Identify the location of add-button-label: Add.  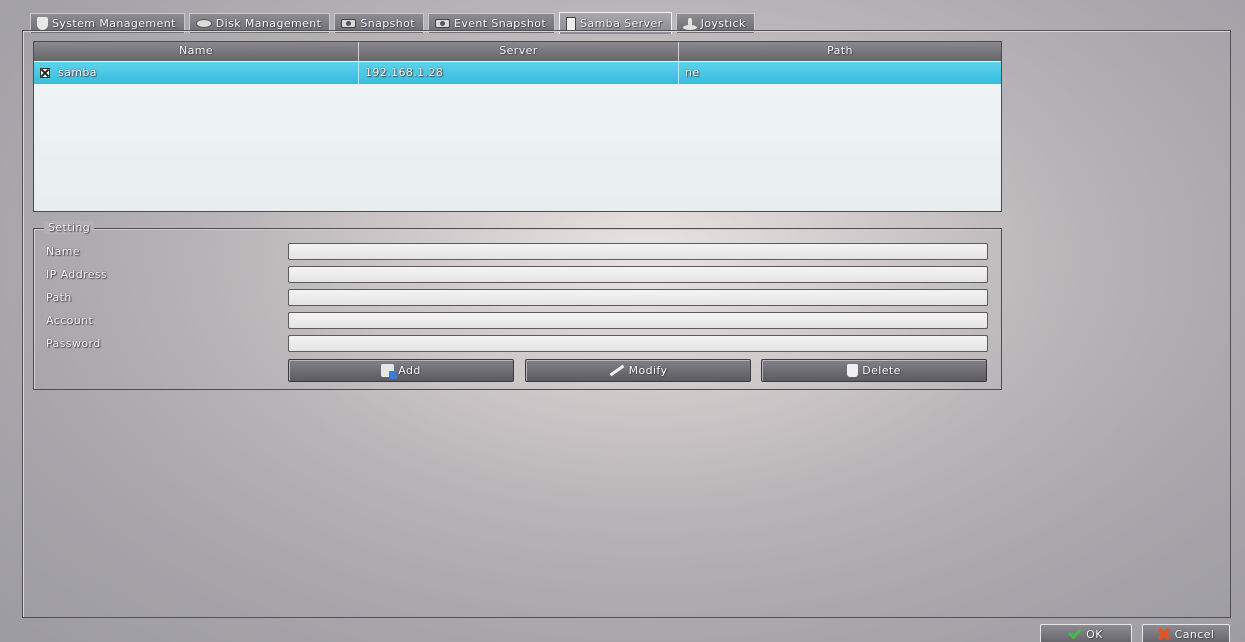
(409, 370).